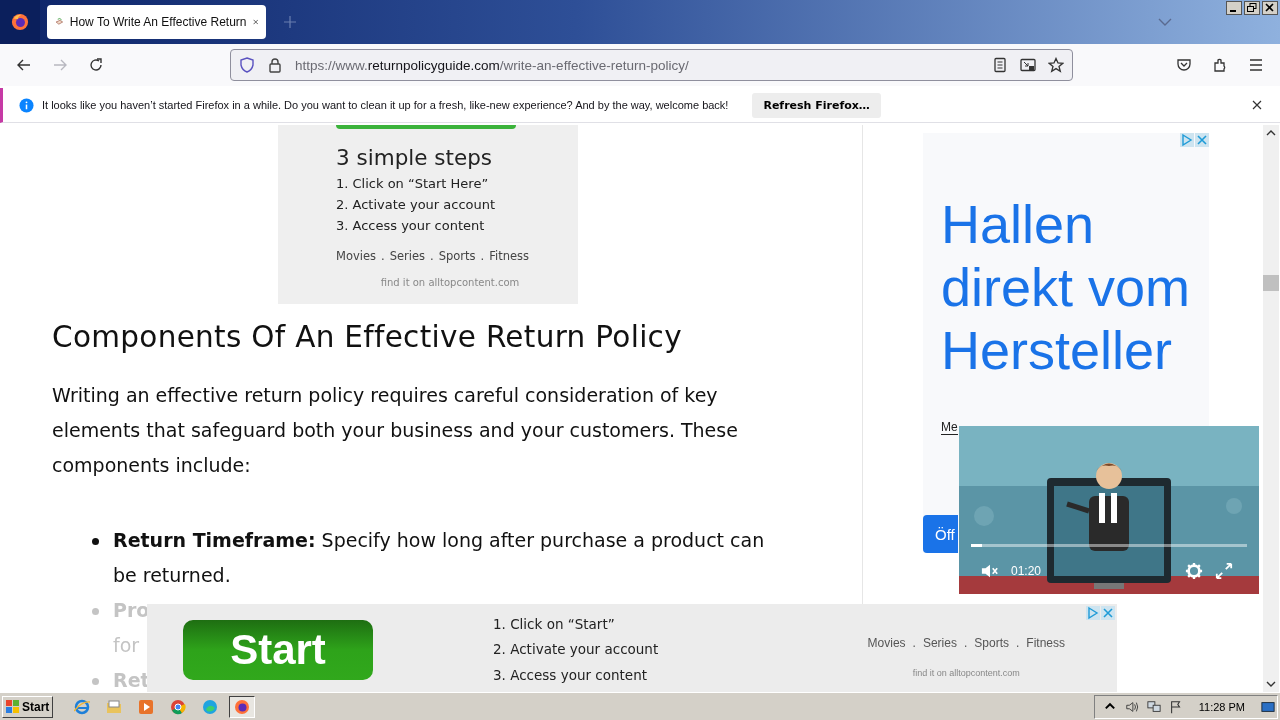 This screenshot has width=1280, height=720. Describe the element at coordinates (1056, 65) in the screenshot. I see `star-icon` at that location.